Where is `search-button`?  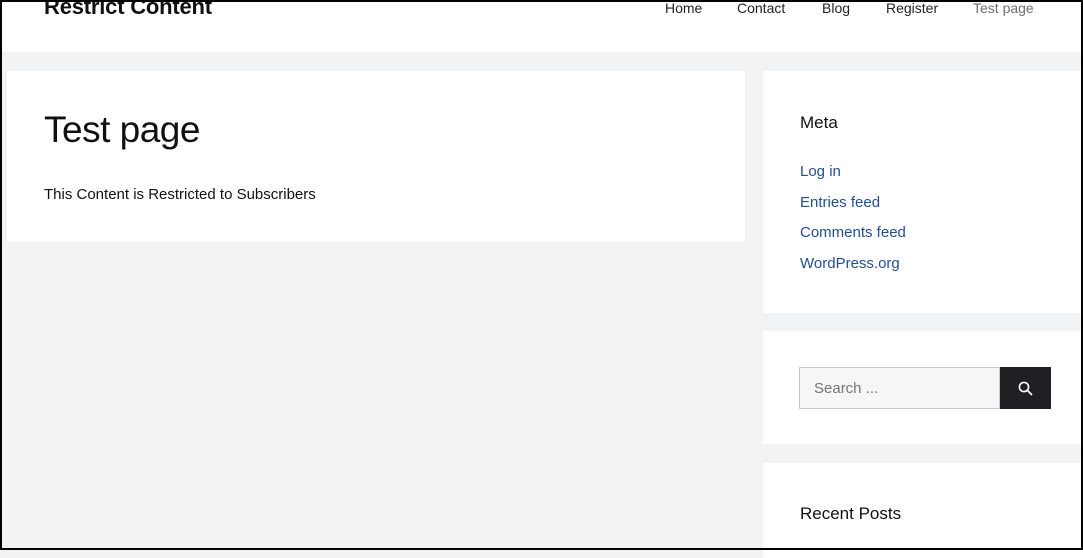 search-button is located at coordinates (1025, 388).